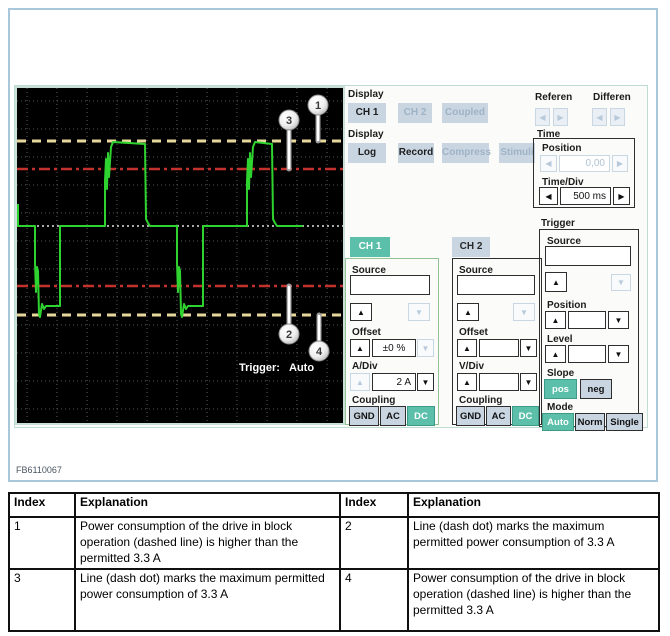 The width and height of the screenshot is (670, 636). What do you see at coordinates (584, 173) in the screenshot?
I see `time-group-box: Position ◀ 0,00 ▶ Time/Div ◀ 500 ms ▶` at bounding box center [584, 173].